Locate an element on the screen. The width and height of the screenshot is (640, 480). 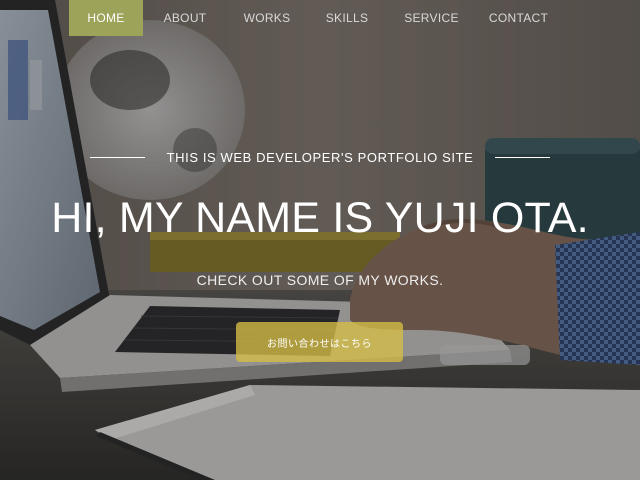
contact-cta-button: お問い合わせはこちら is located at coordinates (319, 342).